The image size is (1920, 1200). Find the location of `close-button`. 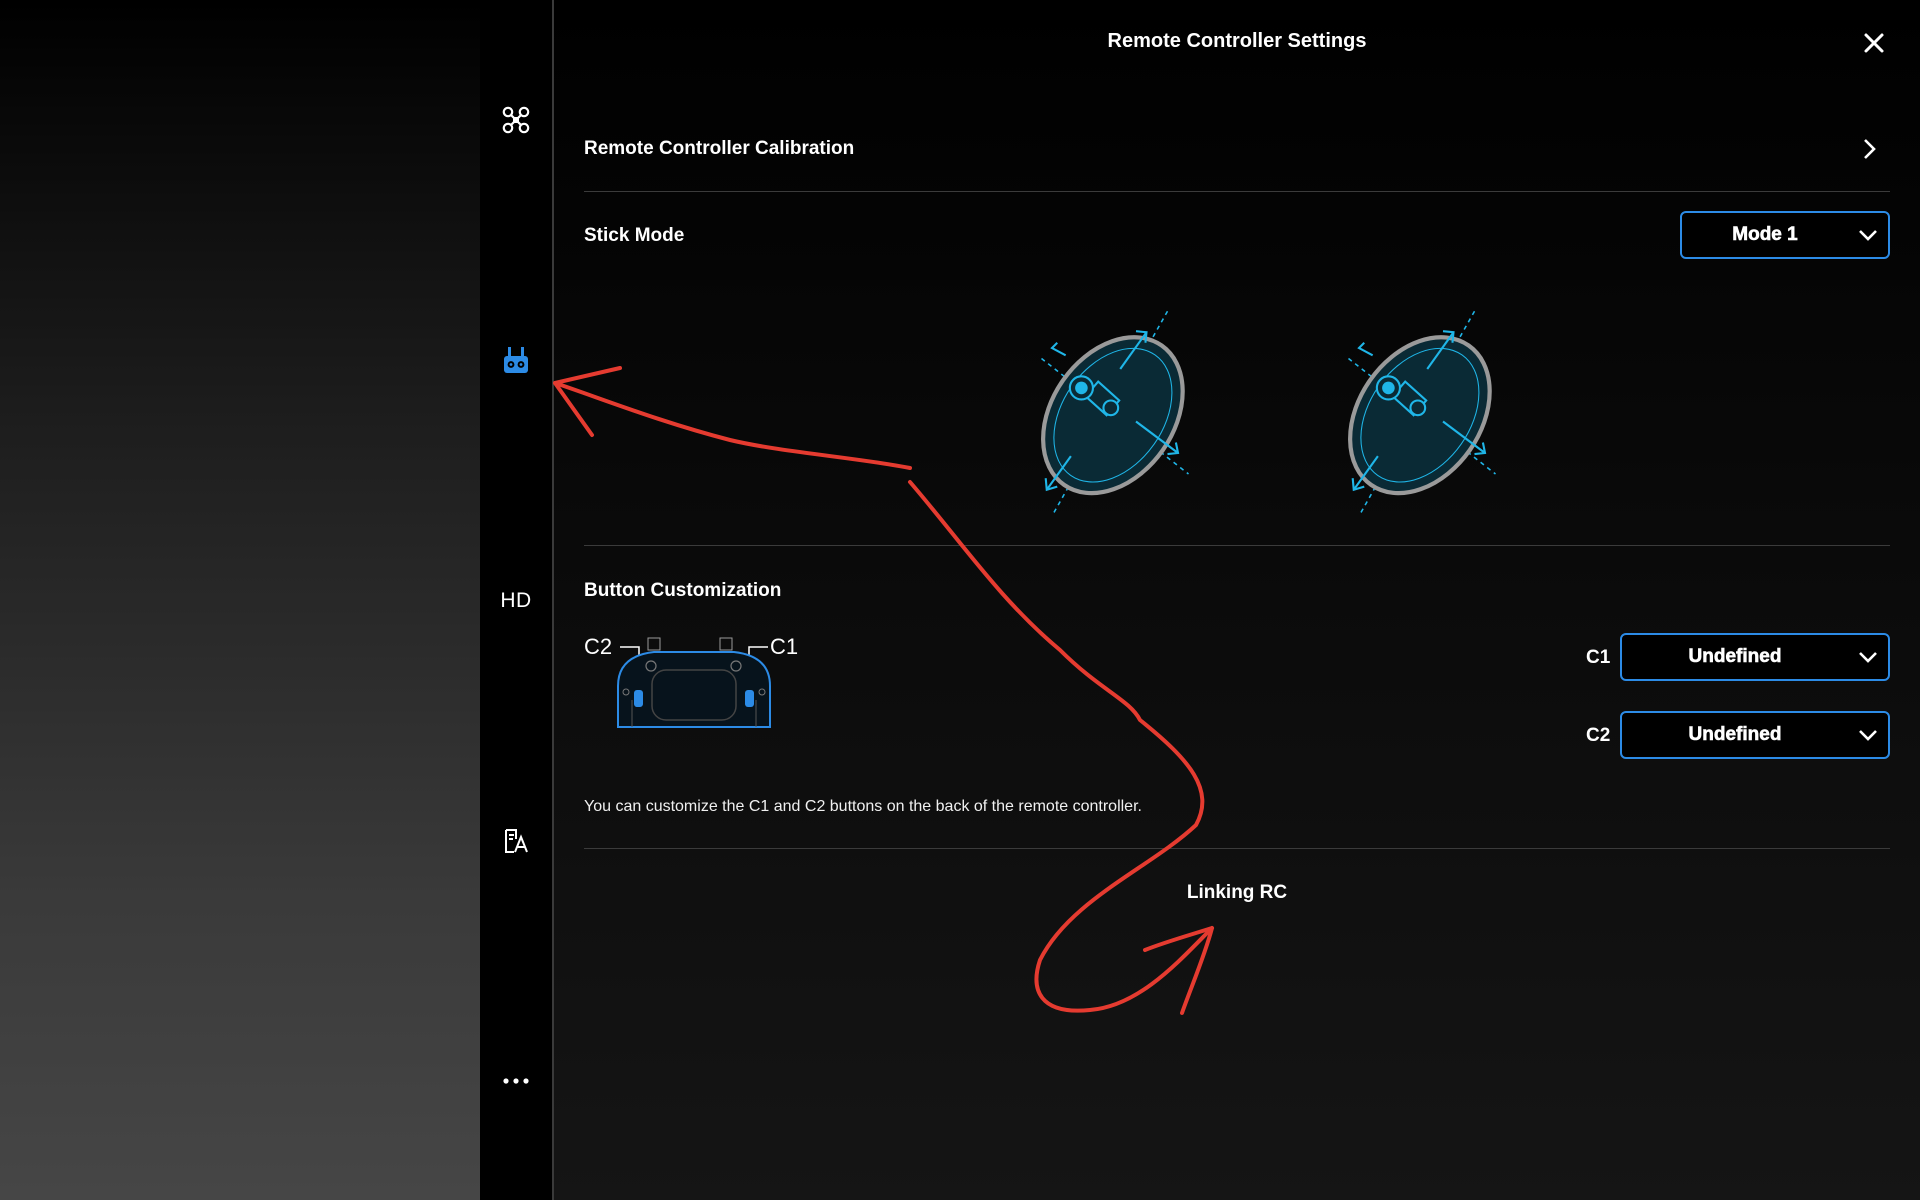

close-button is located at coordinates (1874, 43).